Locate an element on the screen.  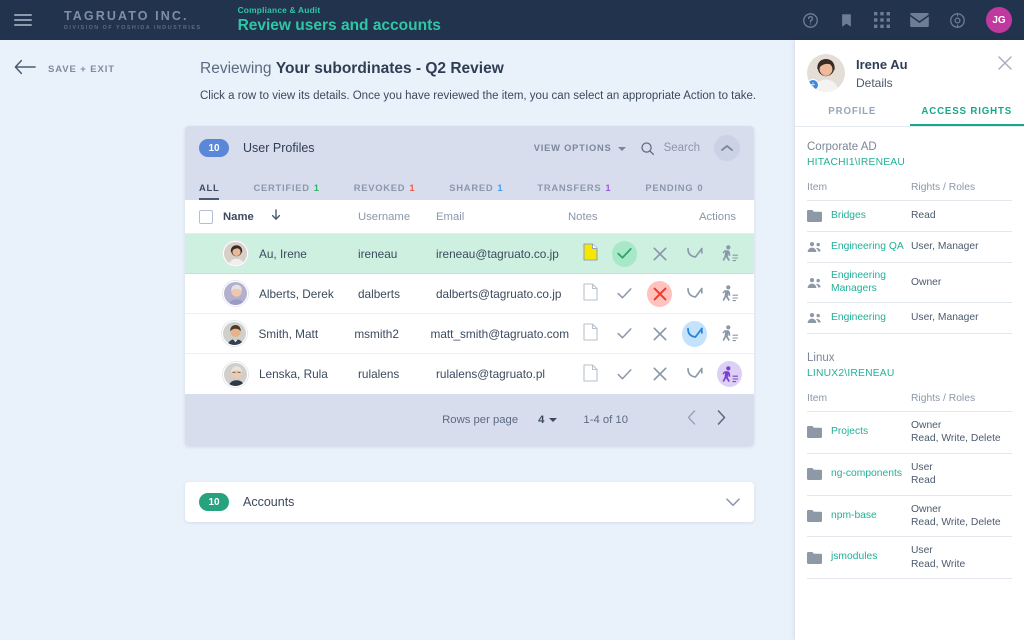
access-row: Engineering QA User, Manager is located at coordinates (909, 247).